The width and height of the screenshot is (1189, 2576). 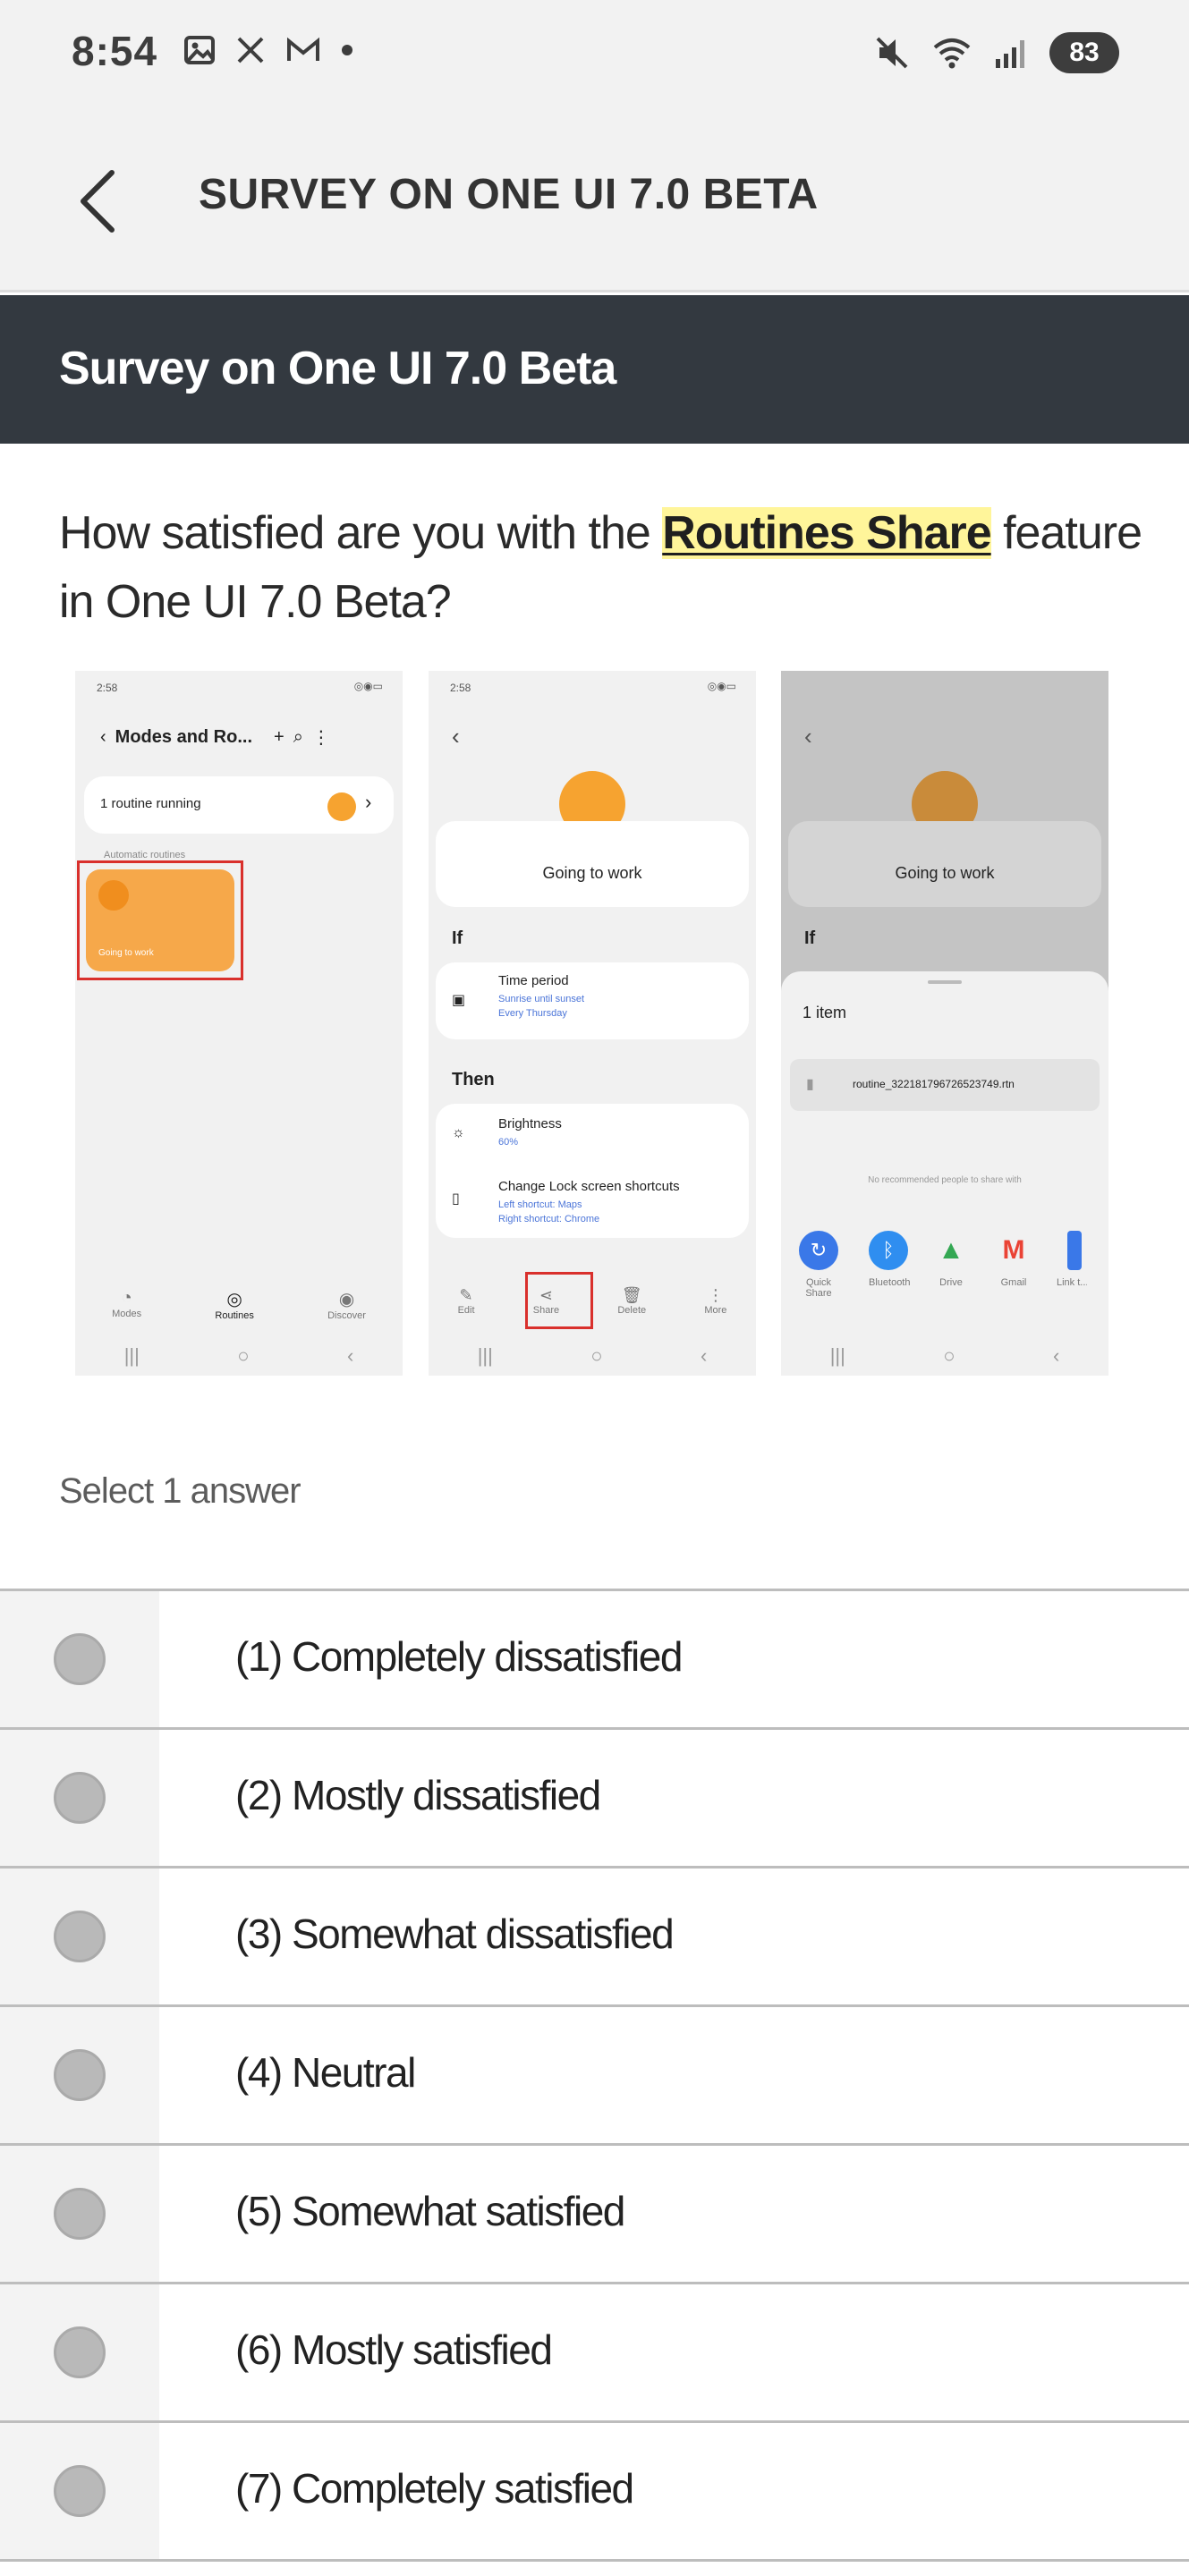 What do you see at coordinates (456, 736) in the screenshot?
I see `mini-back-icon: ‹` at bounding box center [456, 736].